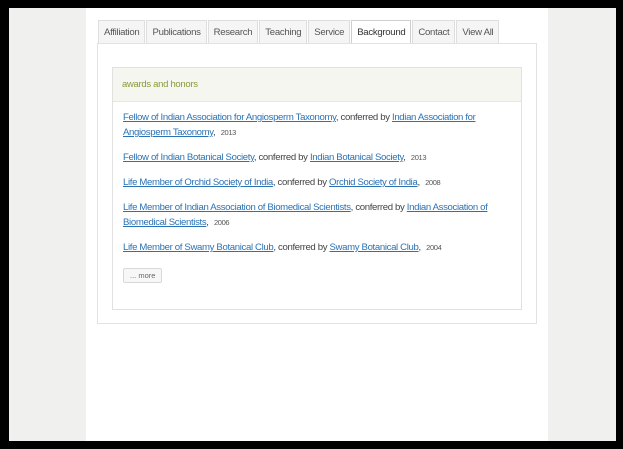 The width and height of the screenshot is (623, 449). Describe the element at coordinates (619, 224) in the screenshot. I see `frame-right` at that location.